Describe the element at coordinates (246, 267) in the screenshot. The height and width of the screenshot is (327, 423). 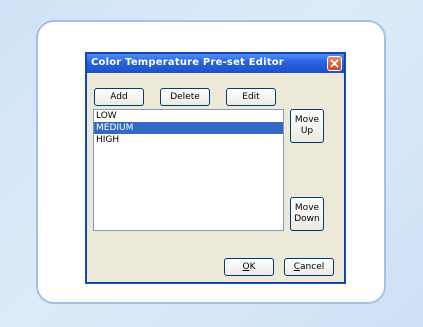
I see `ok-mnemonic: O` at that location.